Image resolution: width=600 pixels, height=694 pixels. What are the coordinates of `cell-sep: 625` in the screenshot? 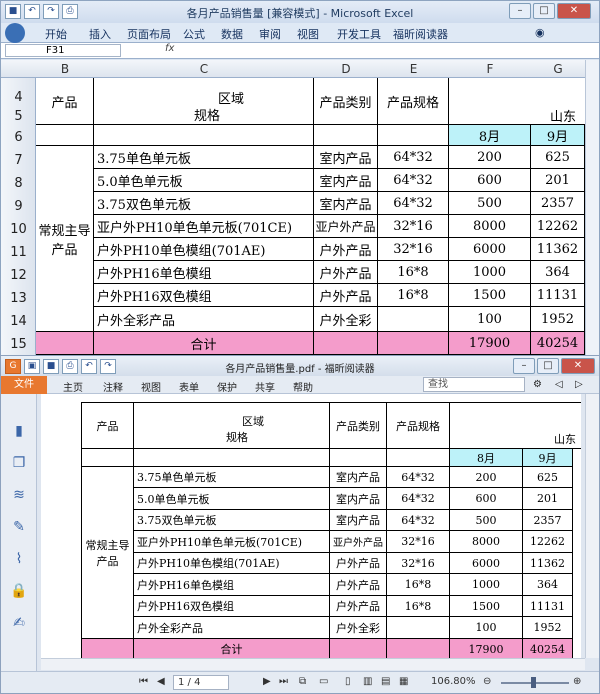 It's located at (558, 157).